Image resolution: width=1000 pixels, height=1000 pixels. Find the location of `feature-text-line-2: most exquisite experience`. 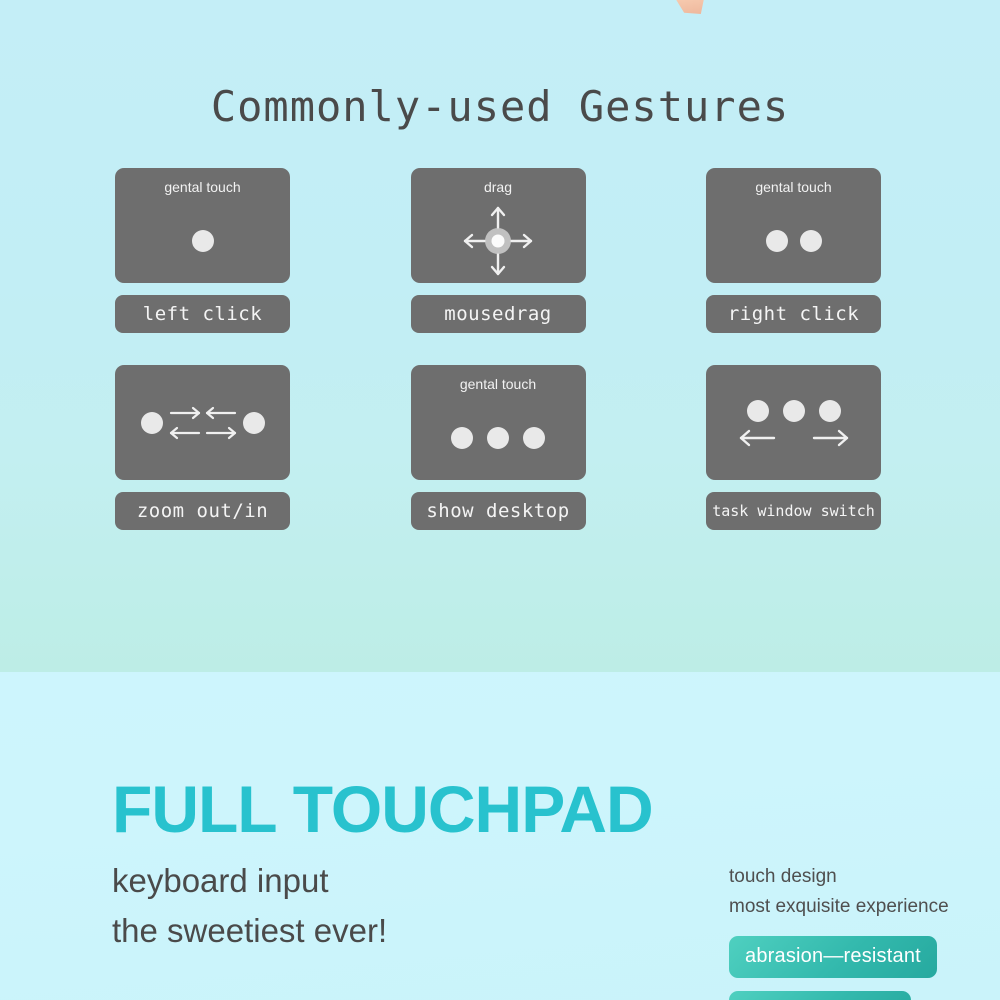

feature-text-line-2: most exquisite experience is located at coordinates (839, 906).